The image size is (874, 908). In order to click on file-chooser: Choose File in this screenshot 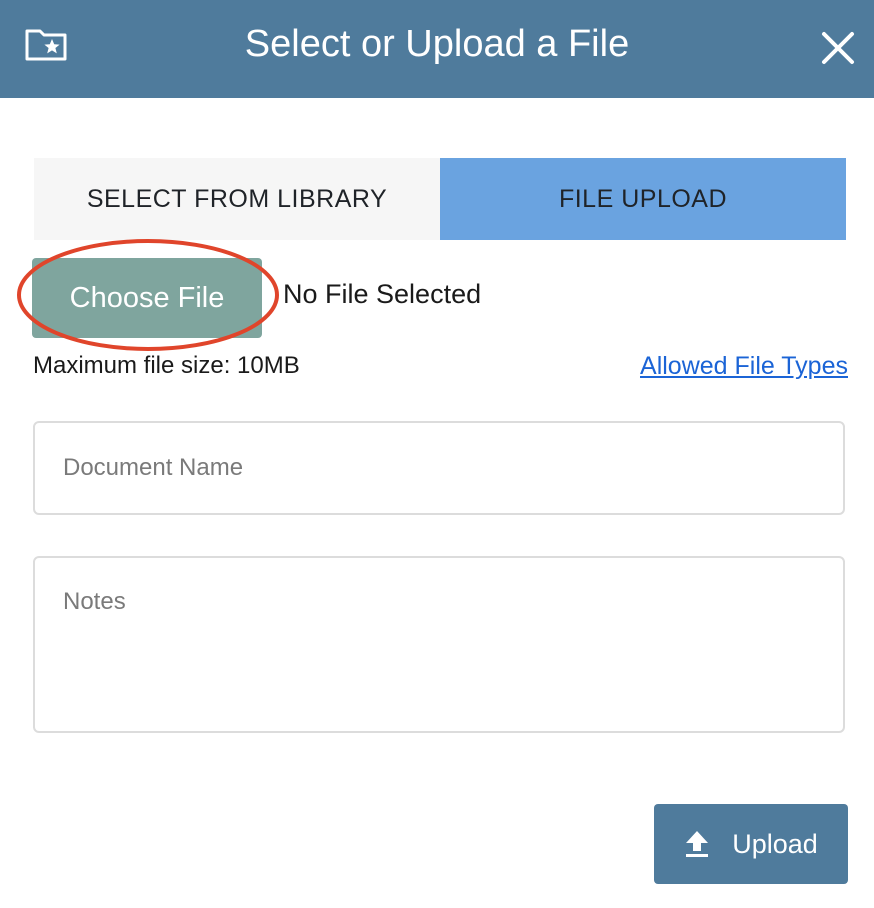, I will do `click(147, 298)`.